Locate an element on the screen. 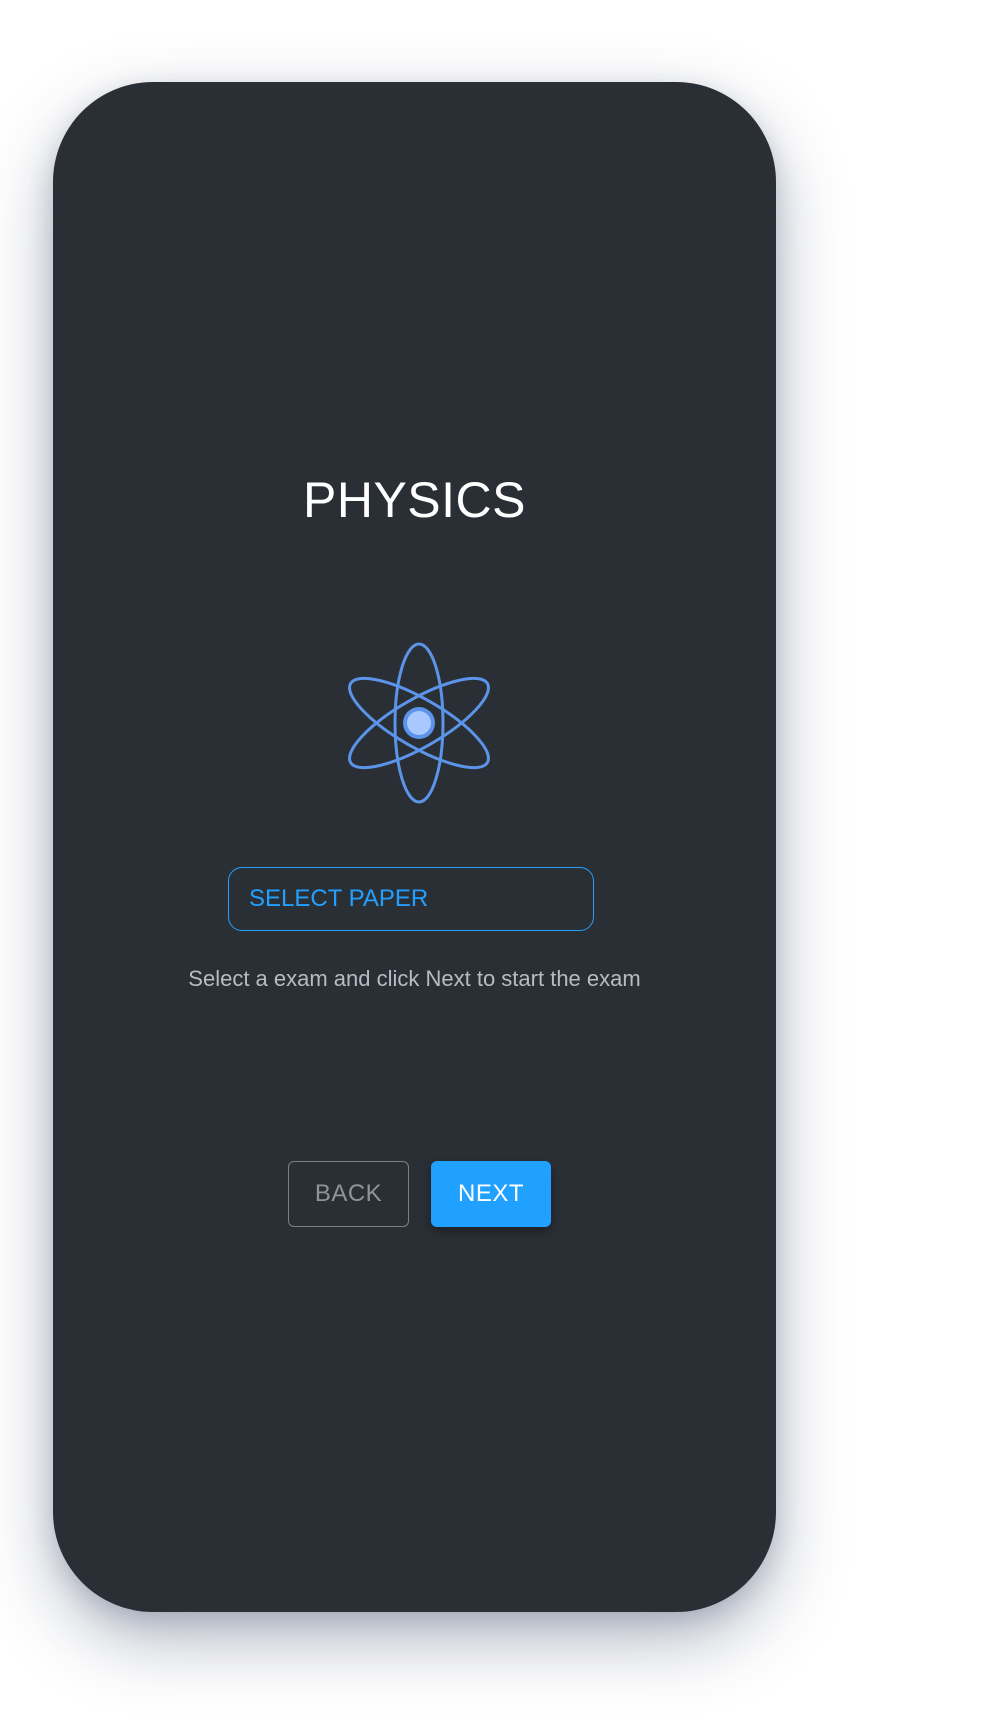 This screenshot has width=999, height=1724. back-button: BACK is located at coordinates (348, 1194).